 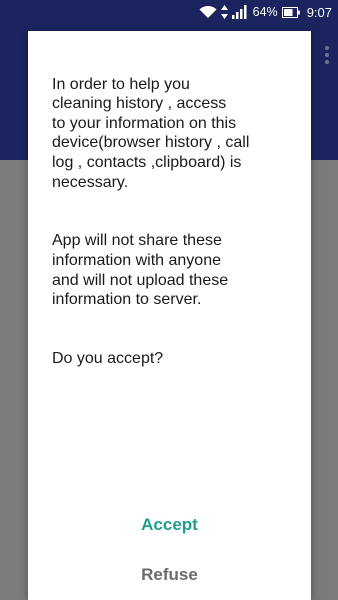 I want to click on wifi-icon, so click(x=208, y=11).